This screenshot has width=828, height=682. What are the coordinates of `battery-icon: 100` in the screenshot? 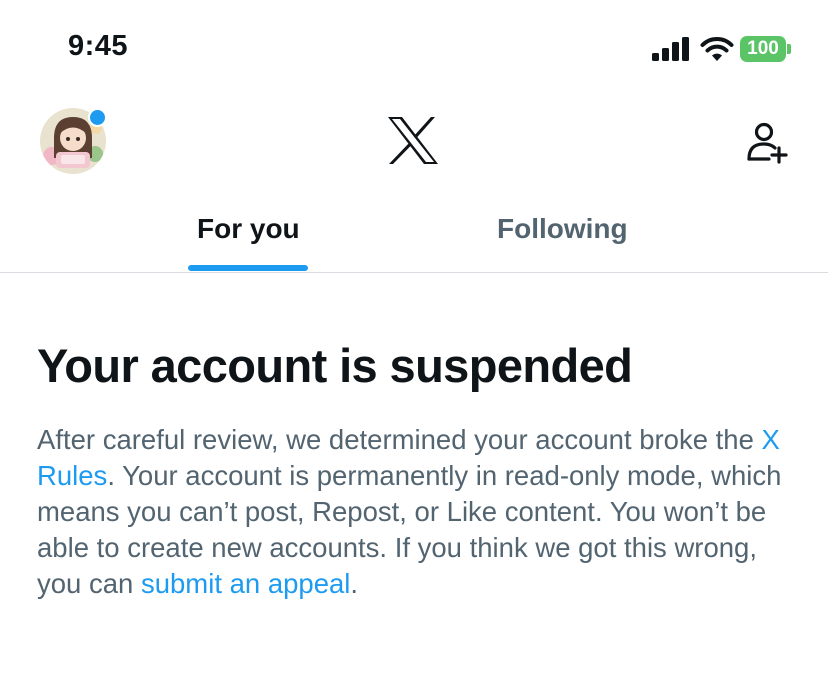 It's located at (766, 49).